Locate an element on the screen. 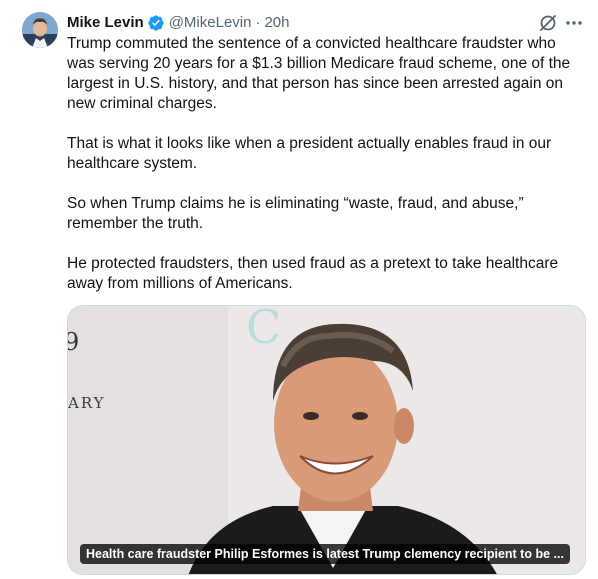  backdrop-mark-text: 9 is located at coordinates (73, 342).